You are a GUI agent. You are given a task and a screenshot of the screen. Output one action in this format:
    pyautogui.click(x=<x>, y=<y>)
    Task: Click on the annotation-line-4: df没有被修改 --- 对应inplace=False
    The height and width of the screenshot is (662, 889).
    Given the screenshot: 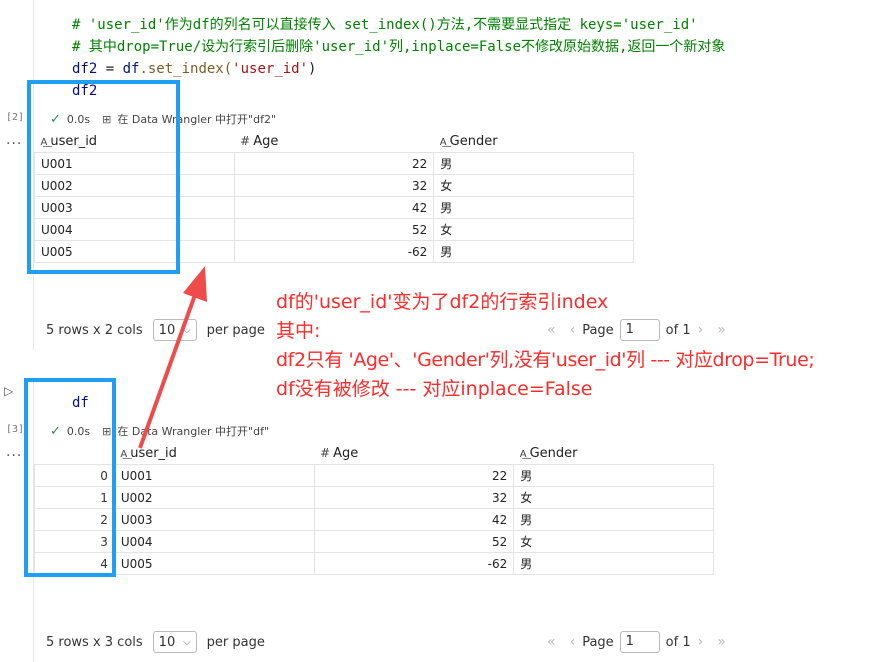 What is the action you would take?
    pyautogui.click(x=434, y=389)
    